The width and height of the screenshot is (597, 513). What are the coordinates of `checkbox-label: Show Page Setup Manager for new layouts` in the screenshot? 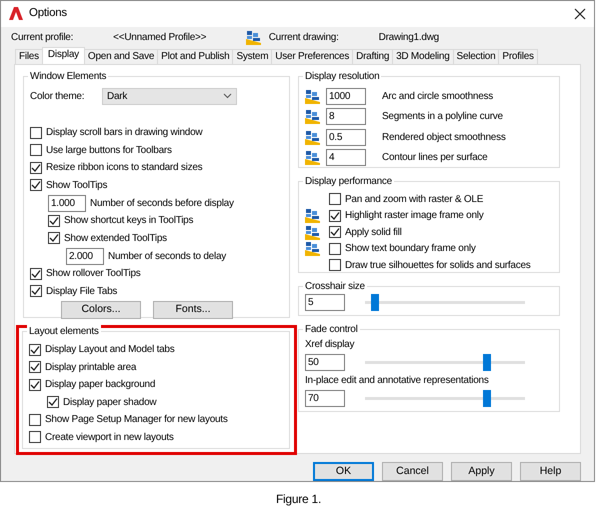 It's located at (136, 420).